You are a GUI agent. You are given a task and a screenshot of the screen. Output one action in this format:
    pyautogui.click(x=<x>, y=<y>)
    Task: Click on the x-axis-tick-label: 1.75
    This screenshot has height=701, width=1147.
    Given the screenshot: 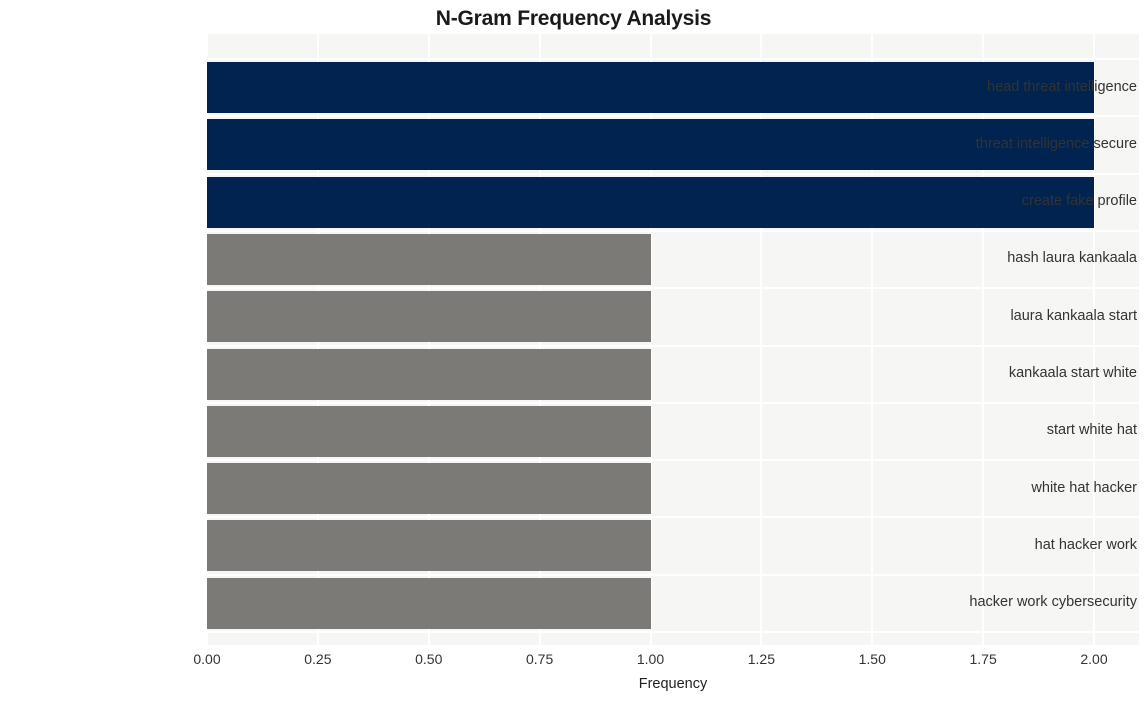 What is the action you would take?
    pyautogui.click(x=983, y=659)
    